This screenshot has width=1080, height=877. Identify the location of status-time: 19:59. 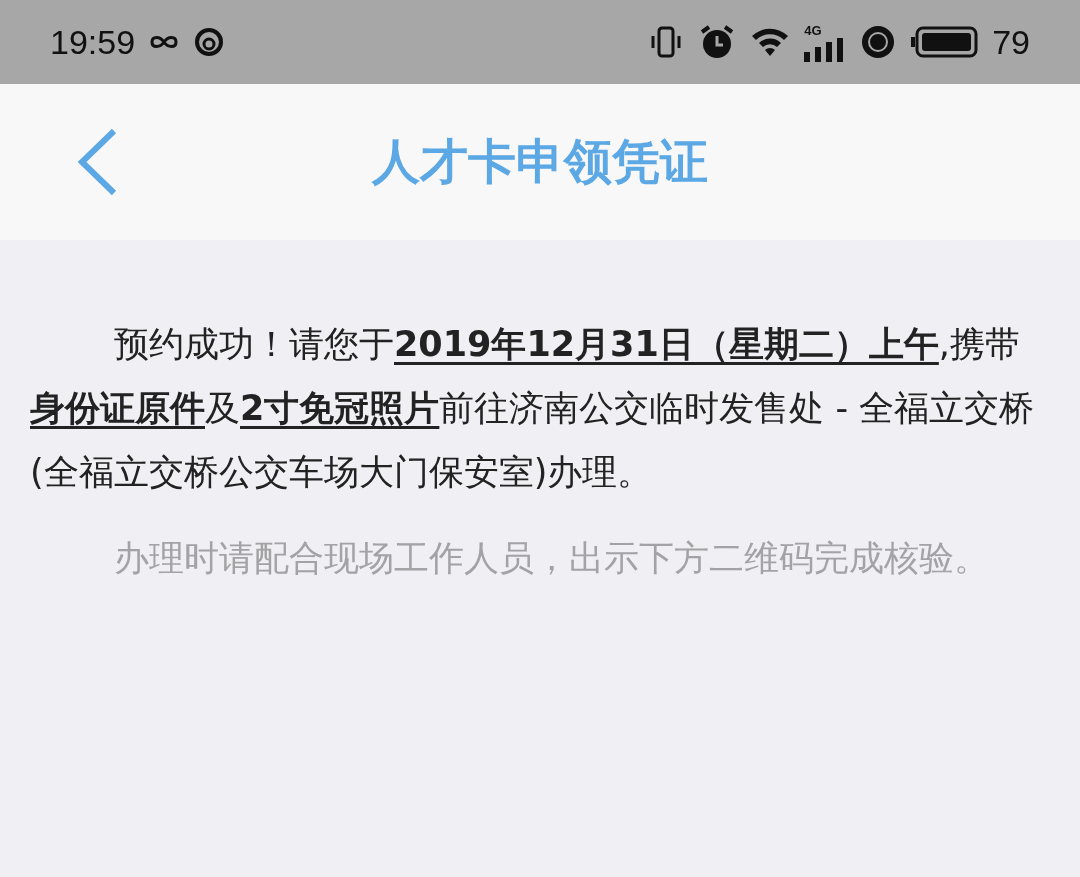
(93, 42).